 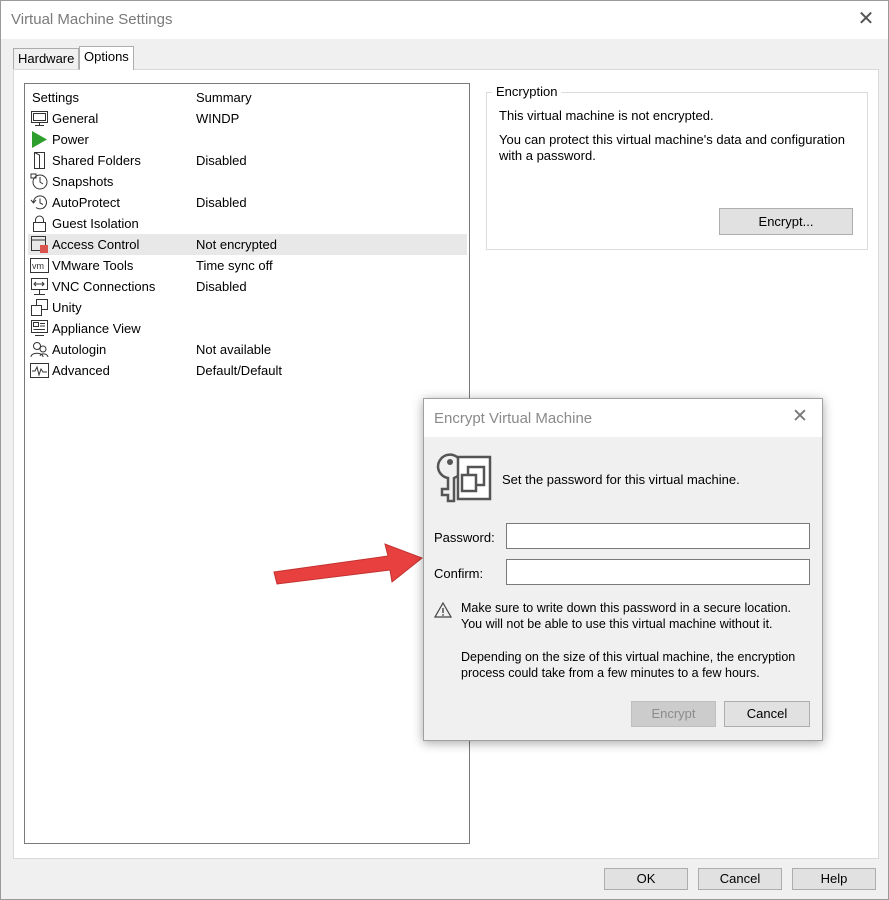 I want to click on list-item-vnc-connections: VNC Connections Disabled, so click(x=247, y=286).